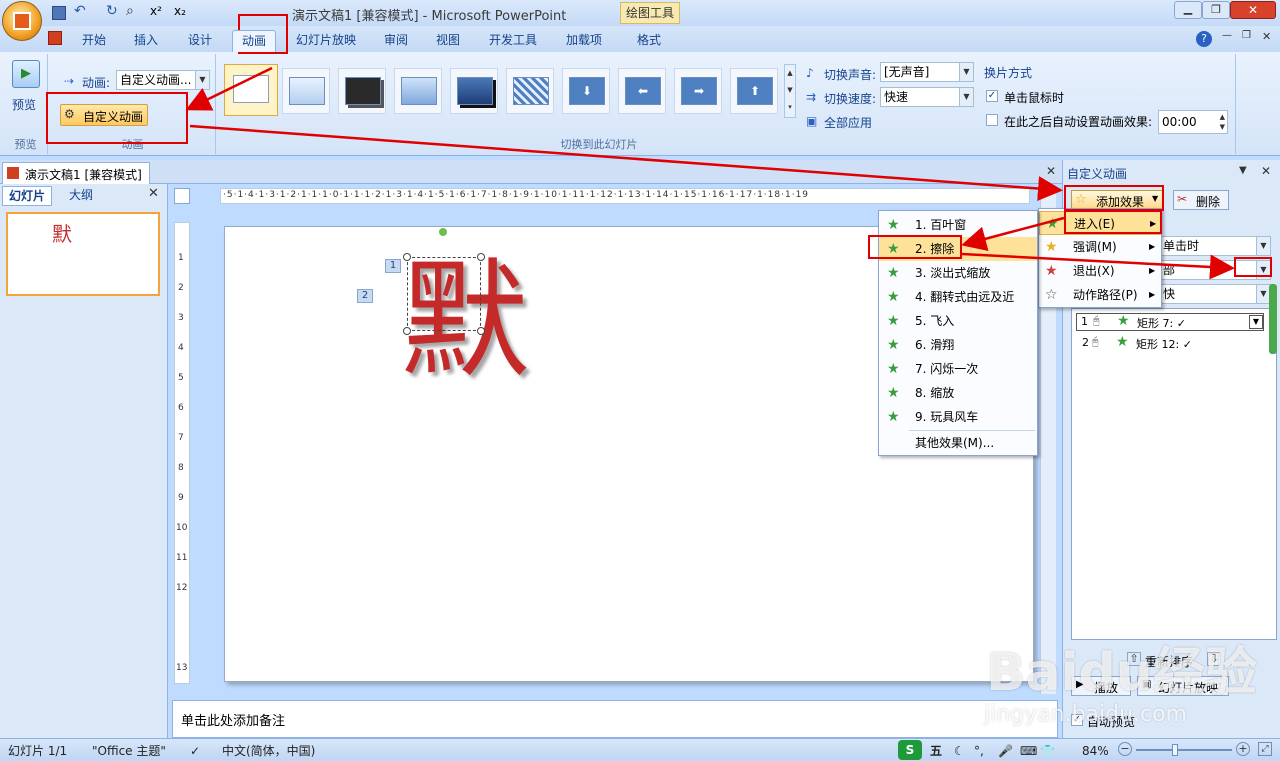  I want to click on doc-close-icon: ✕, so click(1051, 171).